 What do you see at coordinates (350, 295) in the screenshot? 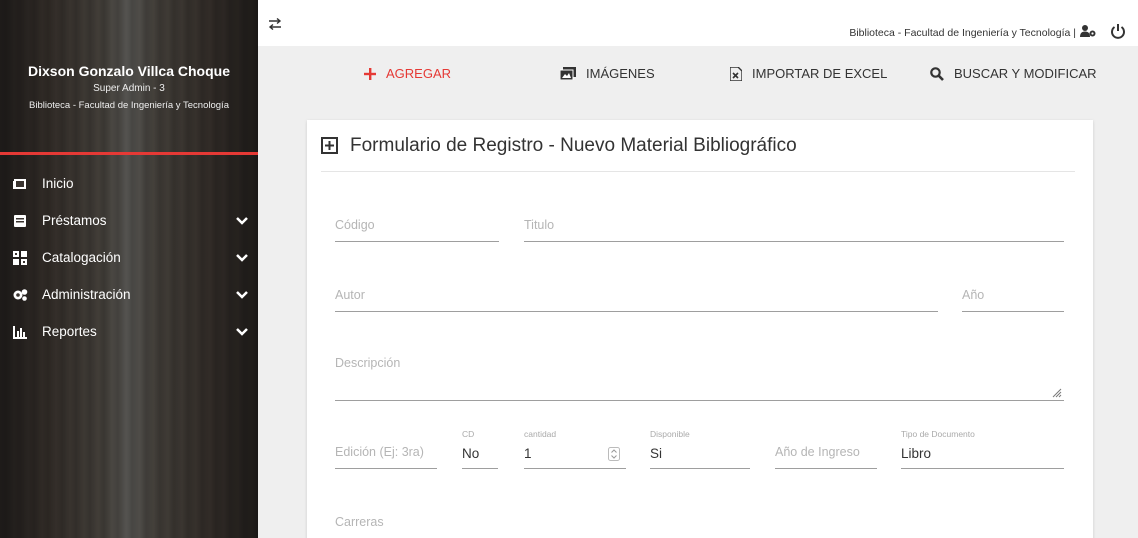
I see `autor-placeholder: Autor` at bounding box center [350, 295].